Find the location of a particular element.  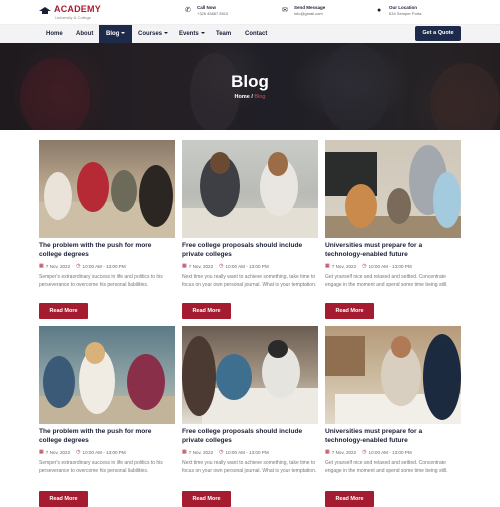

nav-item-home: Home is located at coordinates (54, 34).